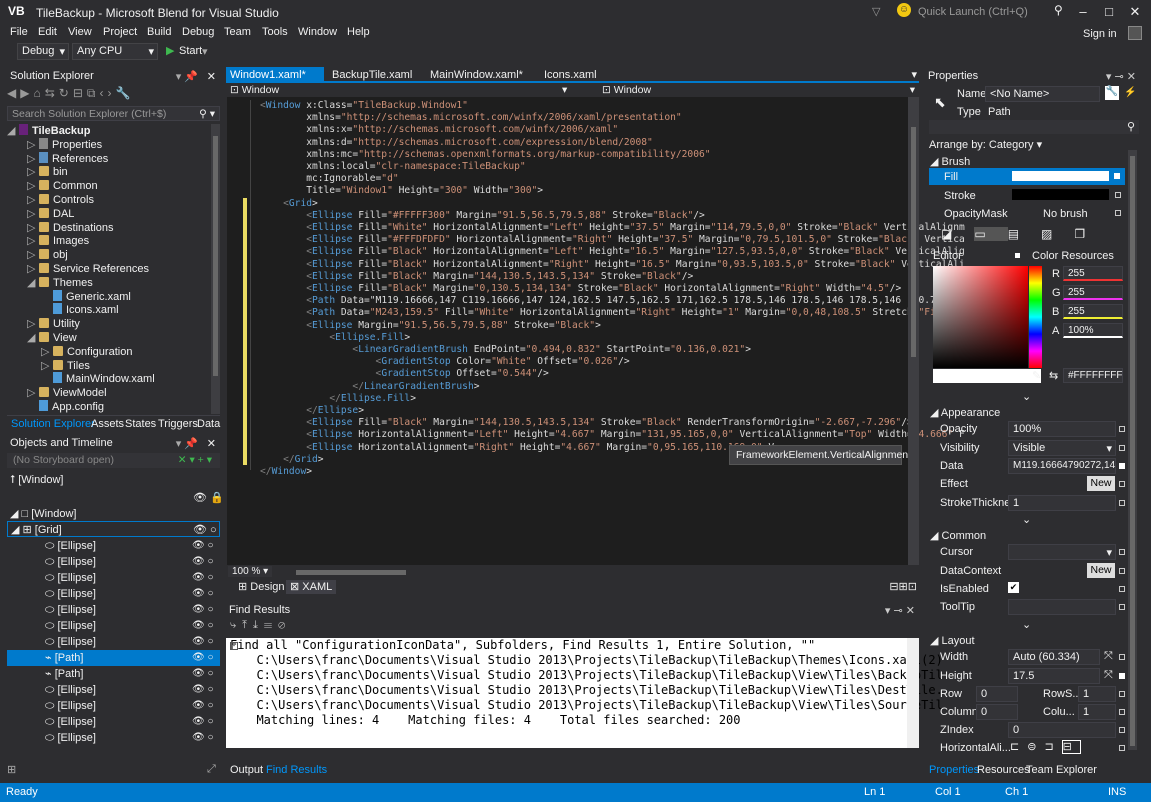 Image resolution: width=1151 pixels, height=802 pixels. What do you see at coordinates (170, 50) in the screenshot?
I see `start-play-icon: ▶` at bounding box center [170, 50].